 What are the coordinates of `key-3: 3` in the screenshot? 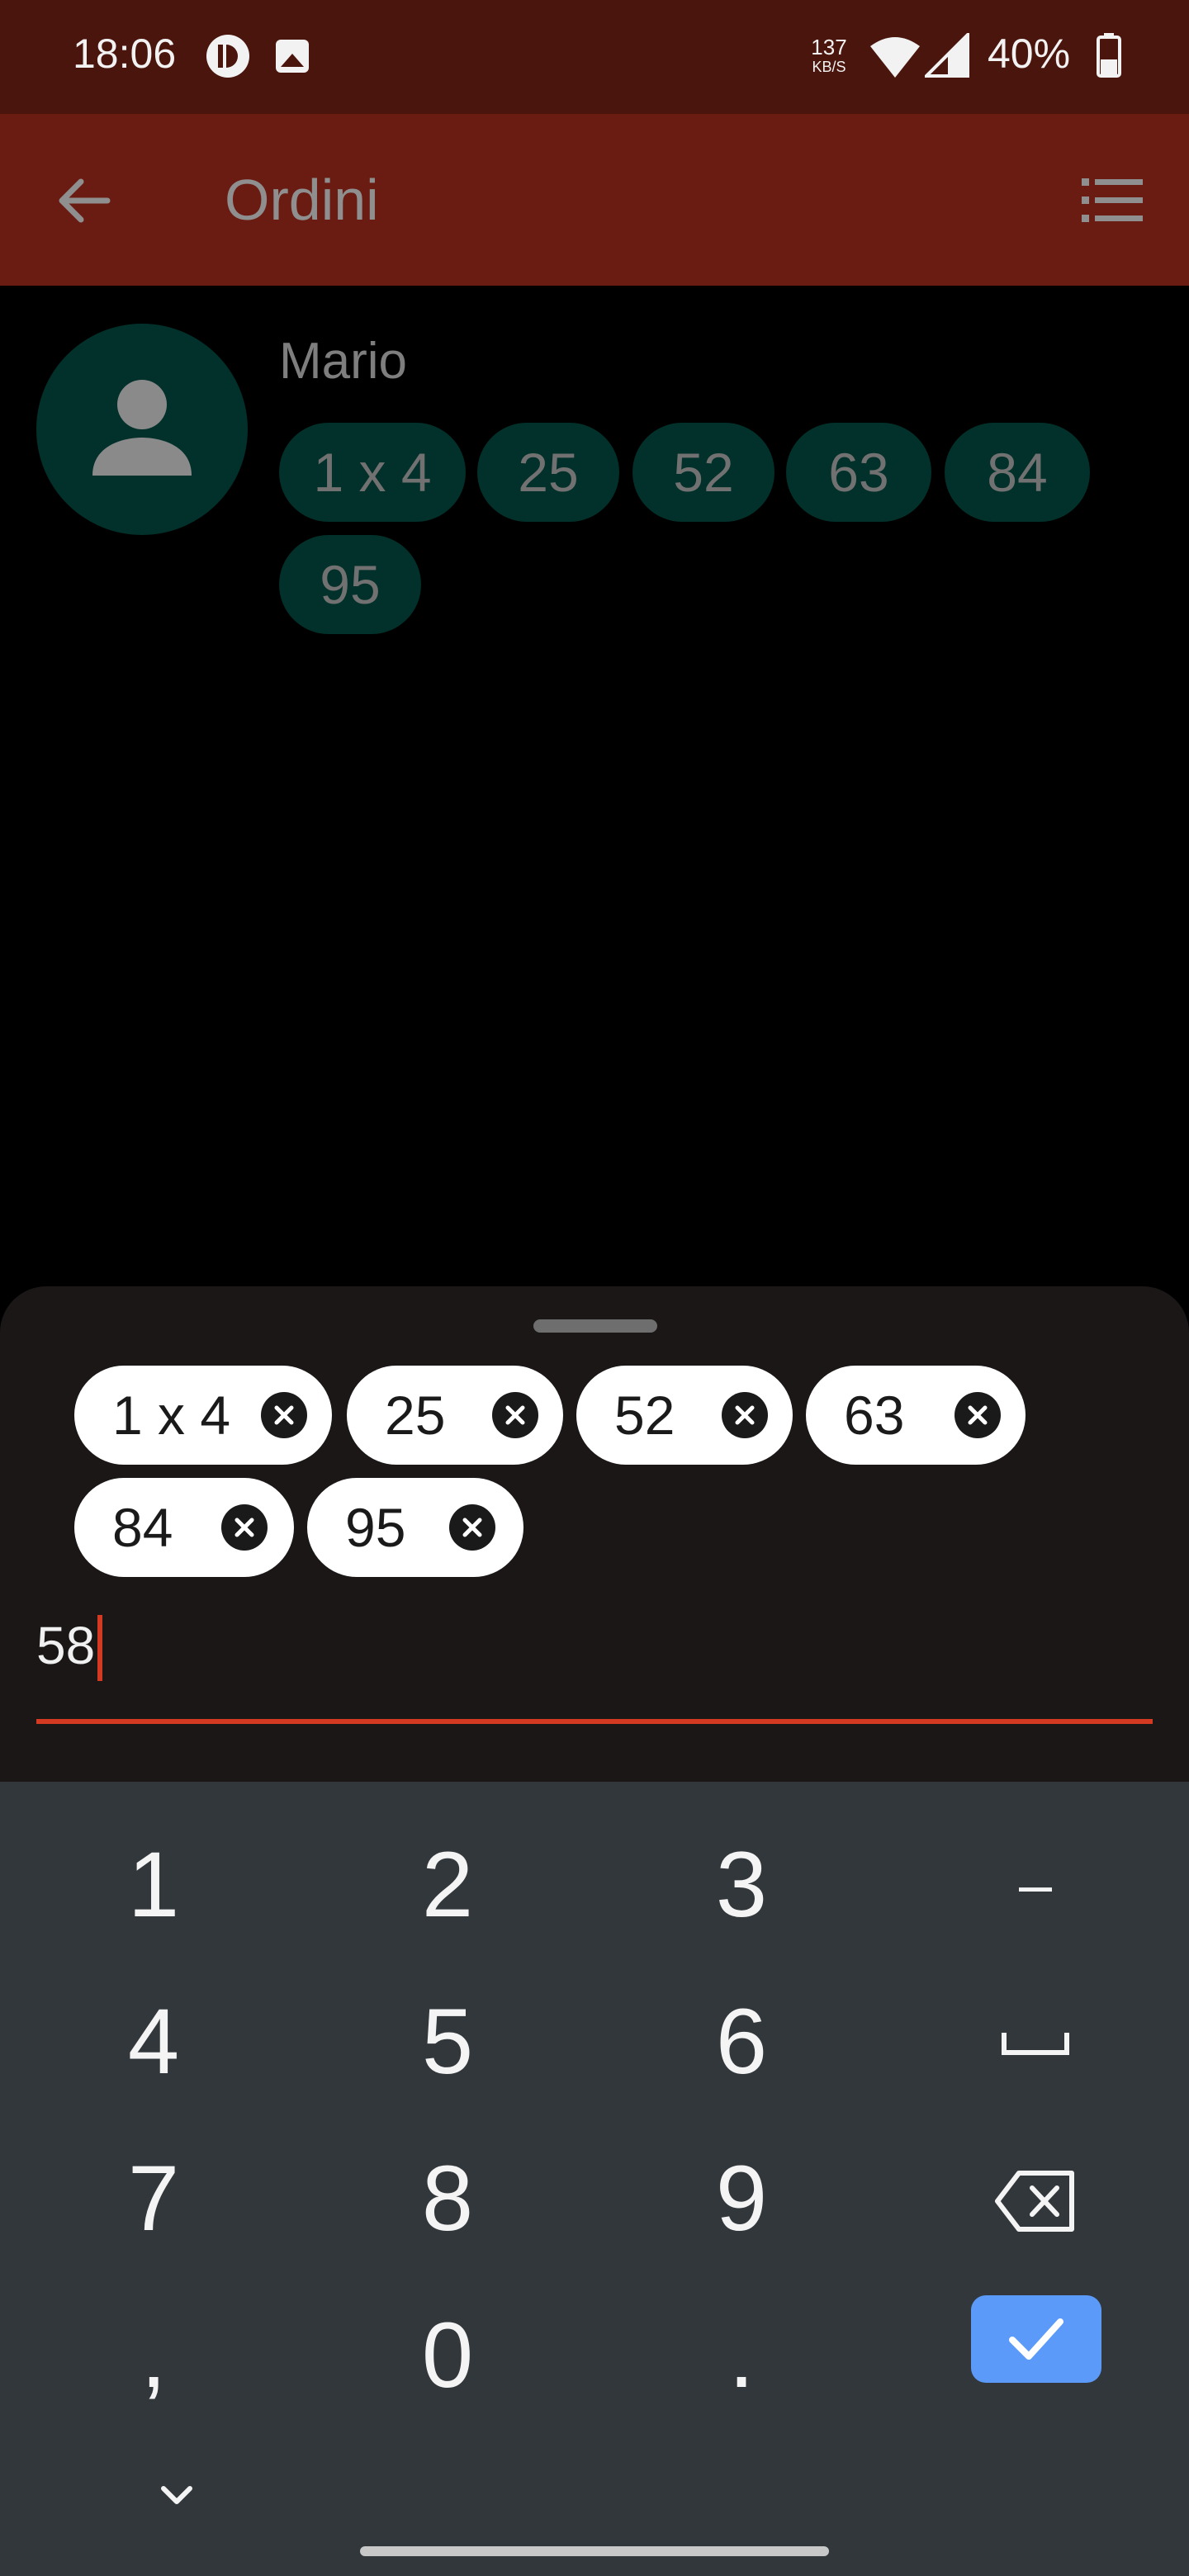 It's located at (741, 1885).